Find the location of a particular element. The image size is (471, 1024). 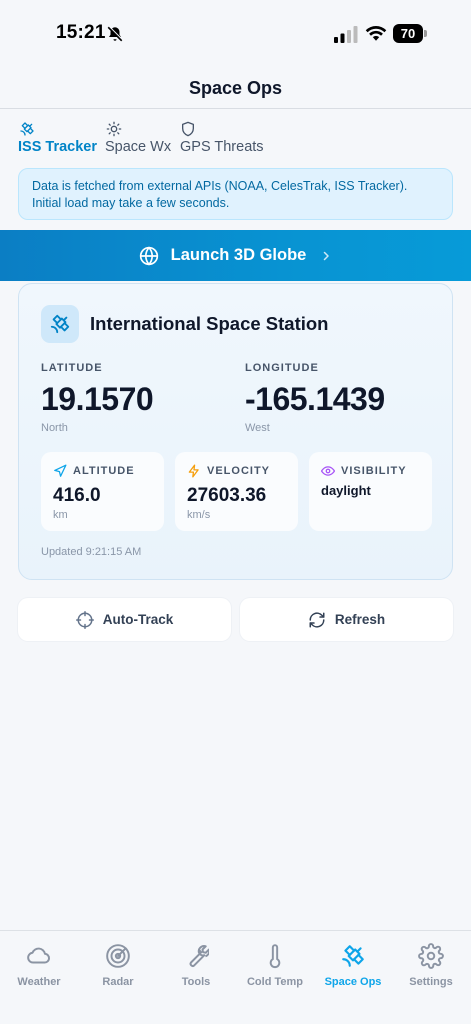

launch-label: Launch 3D Globe is located at coordinates (238, 255).